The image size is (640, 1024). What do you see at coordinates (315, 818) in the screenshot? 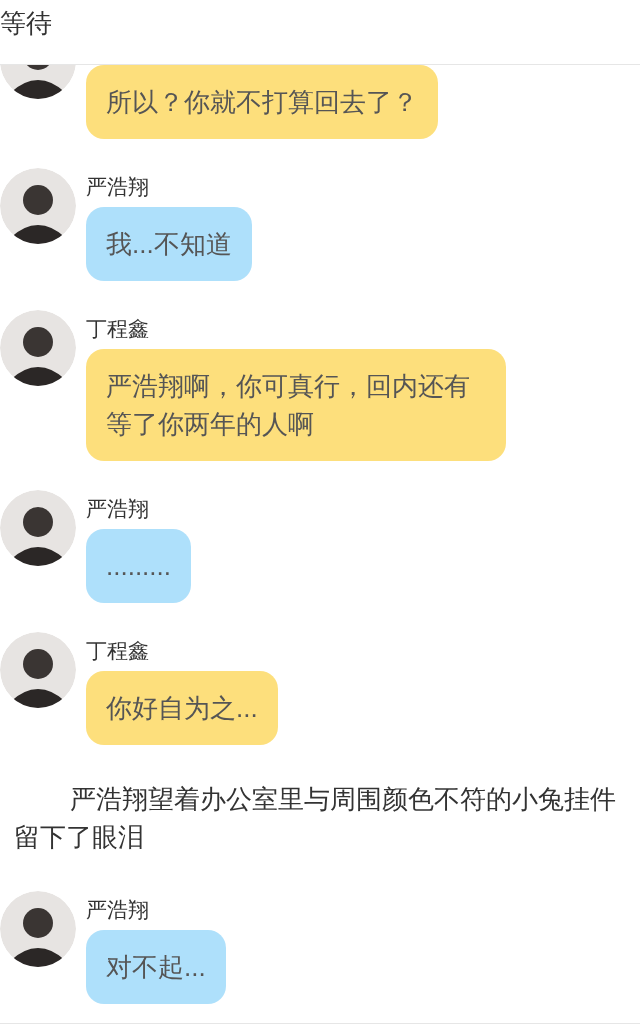
I see `narration-text: 严浩翔望着办公室里与周围颜色不符的小兔挂件留下了眼泪` at bounding box center [315, 818].